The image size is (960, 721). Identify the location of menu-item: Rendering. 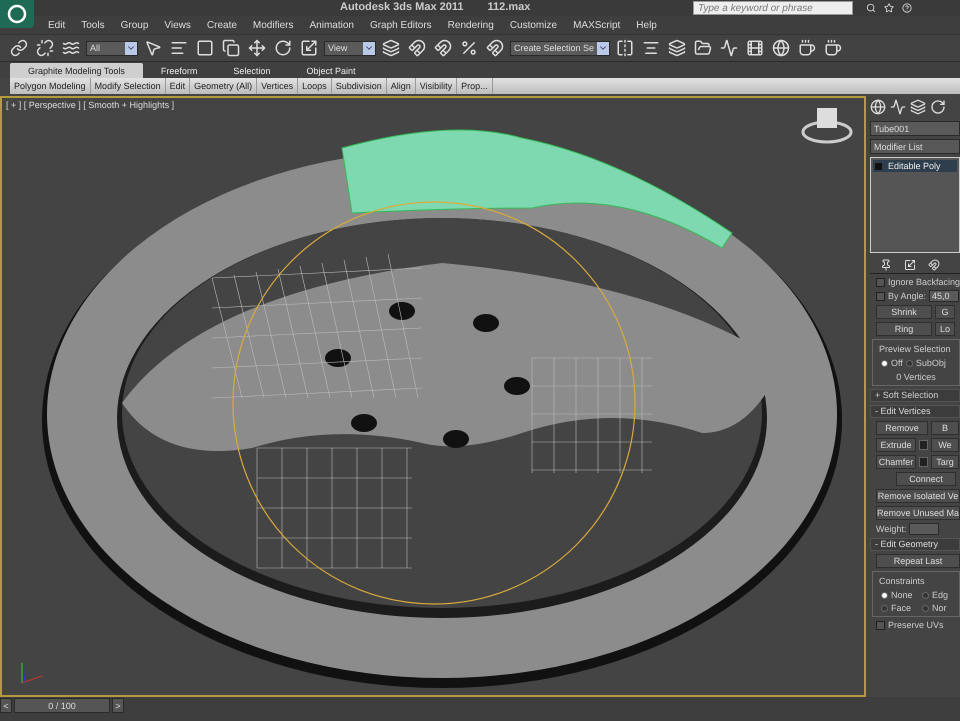
(471, 25).